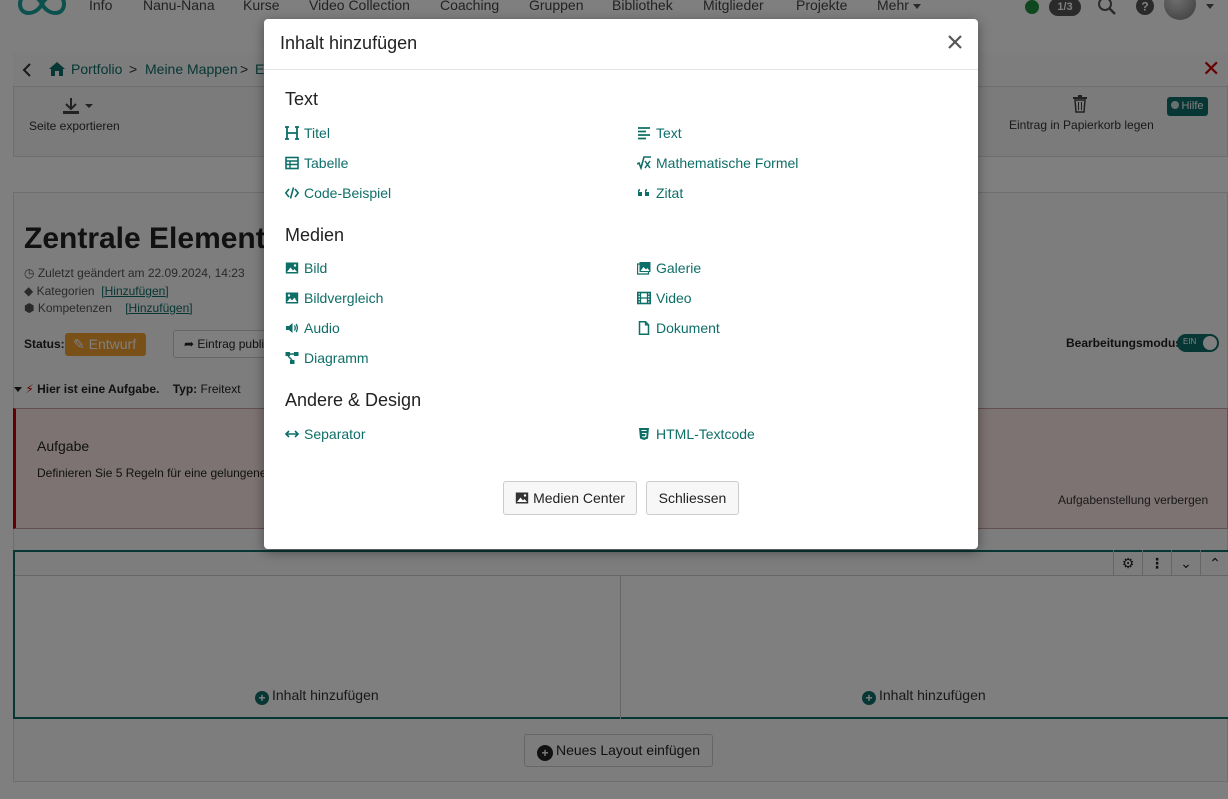  Describe the element at coordinates (644, 328) in the screenshot. I see `document-icon` at that location.